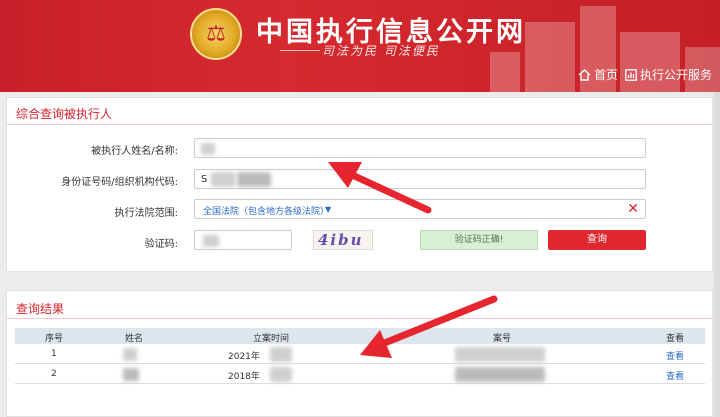 The height and width of the screenshot is (417, 720). Describe the element at coordinates (420, 148) in the screenshot. I see `name-input` at that location.